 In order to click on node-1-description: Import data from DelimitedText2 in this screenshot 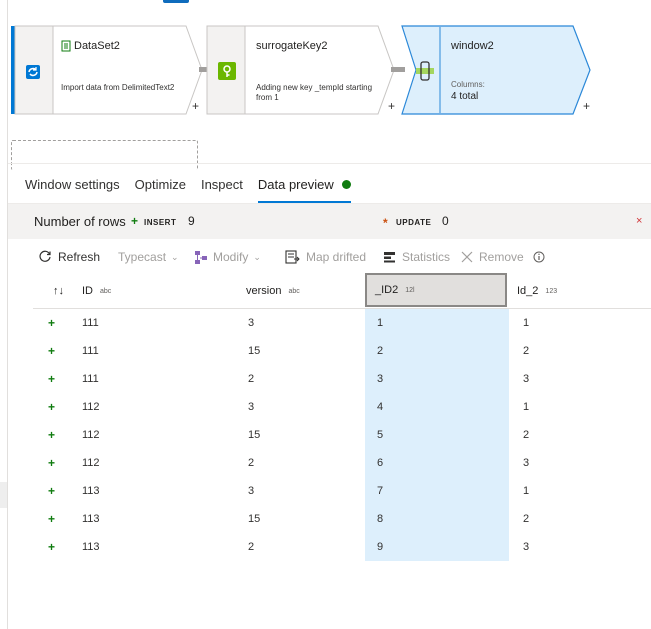, I will do `click(118, 87)`.